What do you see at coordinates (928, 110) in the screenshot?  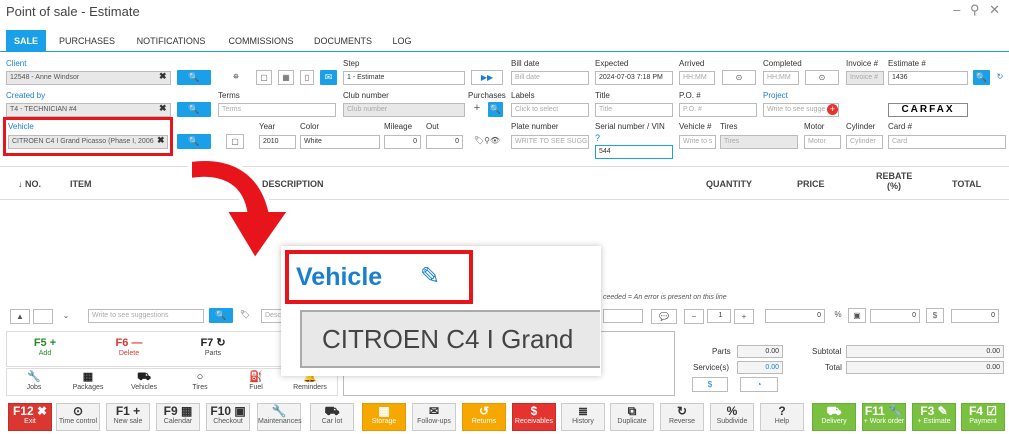 I see `carfax-logo: CARFAX` at bounding box center [928, 110].